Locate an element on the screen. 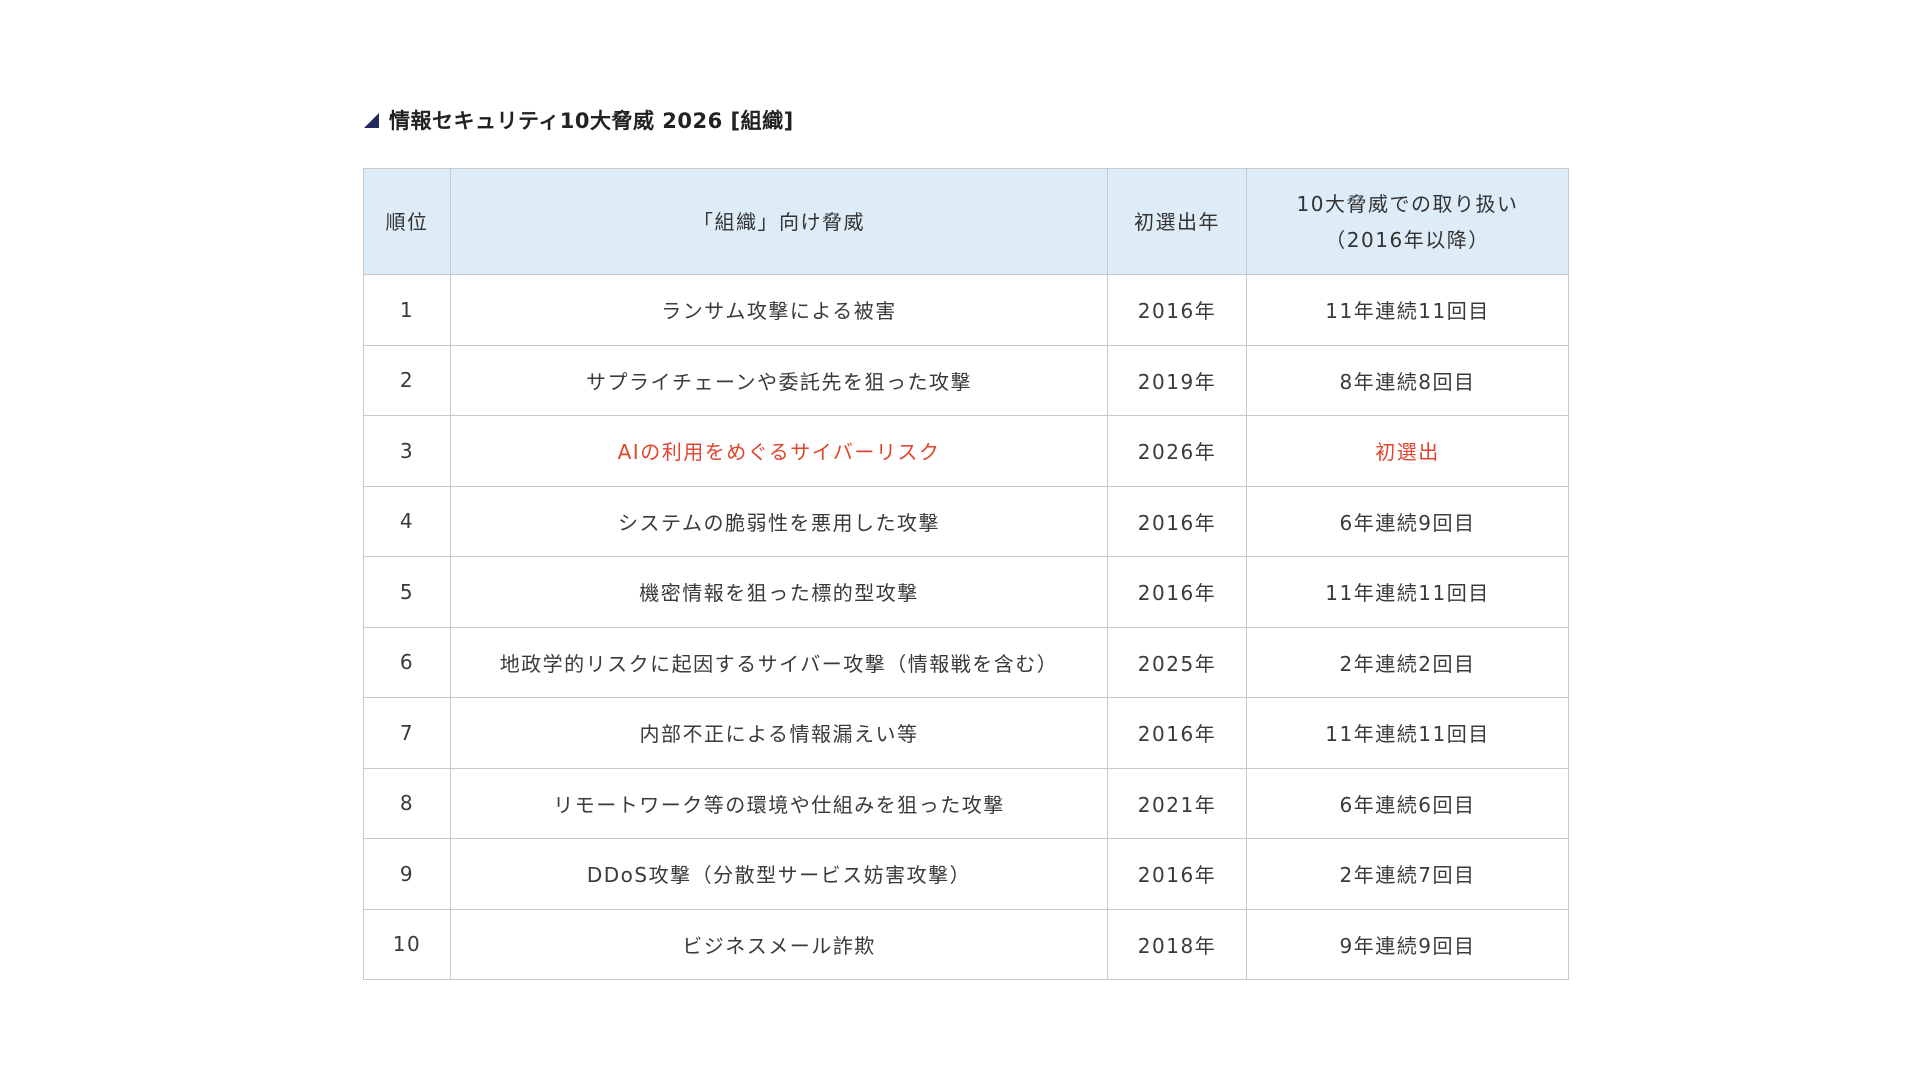 The height and width of the screenshot is (1080, 1920). cell-threat: リモートワーク等の環境や仕組みを狙った攻撃 is located at coordinates (779, 803).